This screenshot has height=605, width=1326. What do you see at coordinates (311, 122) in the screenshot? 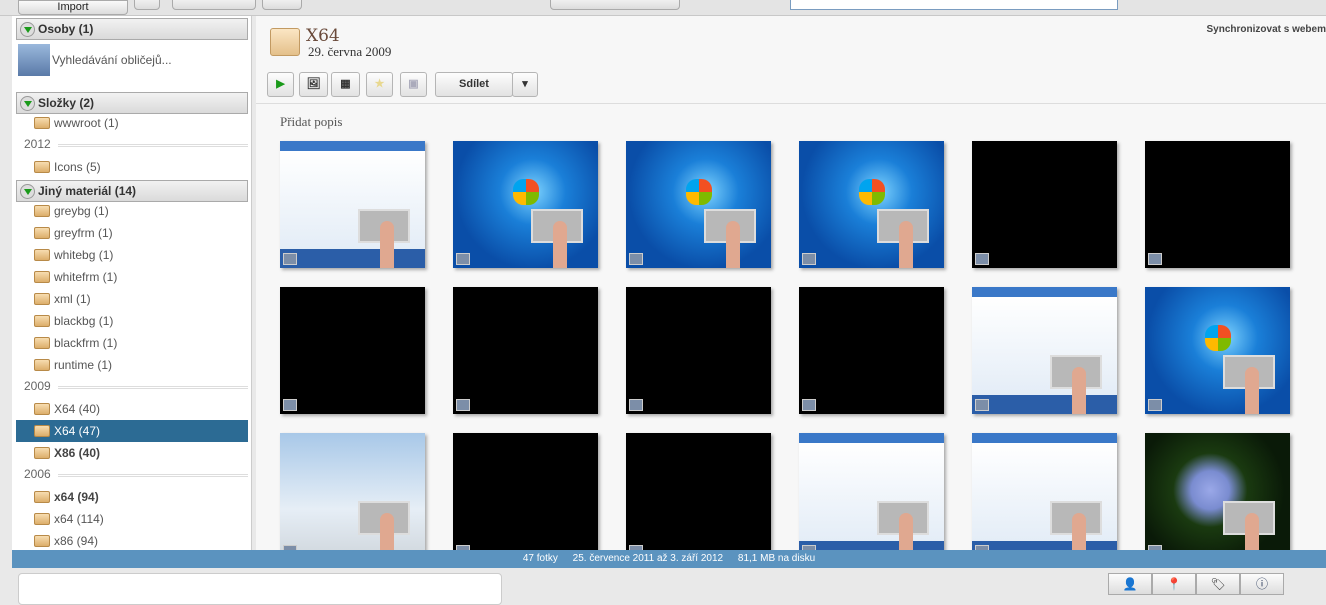
I see `description-field: Přidat popis` at bounding box center [311, 122].